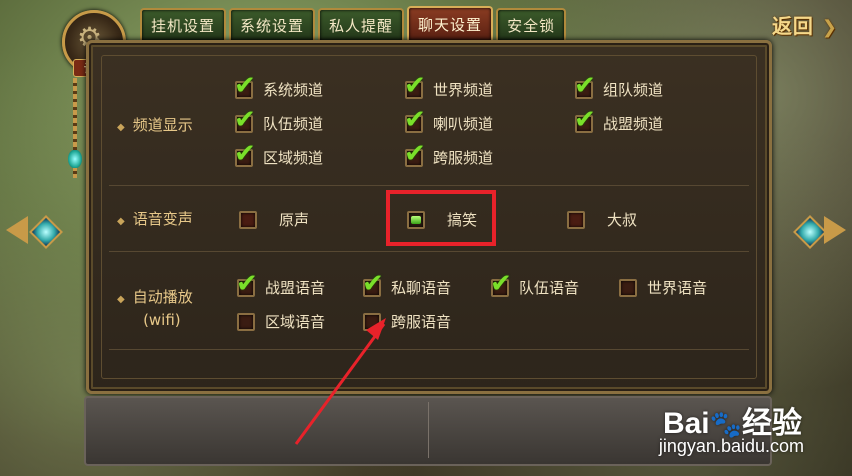 The image size is (852, 476). I want to click on back-button-label: 返回, so click(792, 26).